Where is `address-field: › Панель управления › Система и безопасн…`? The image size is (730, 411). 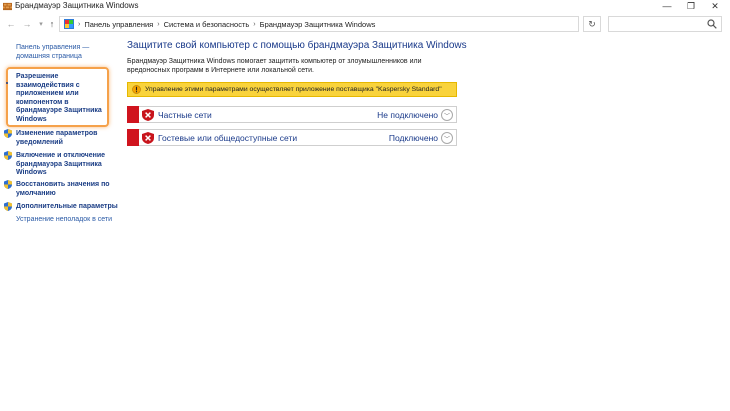
address-field: › Панель управления › Система и безопасн… is located at coordinates (346, 24).